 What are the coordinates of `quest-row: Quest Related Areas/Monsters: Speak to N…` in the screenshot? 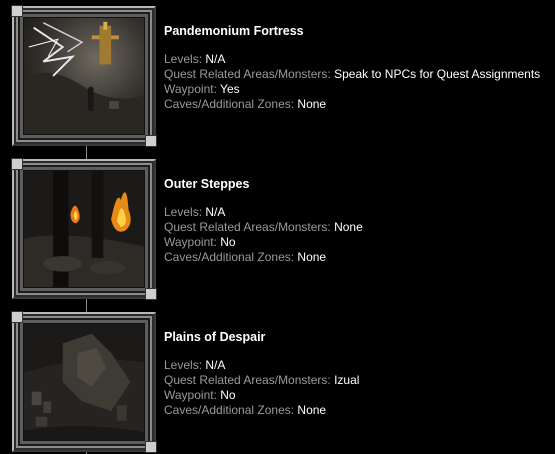 It's located at (359, 74).